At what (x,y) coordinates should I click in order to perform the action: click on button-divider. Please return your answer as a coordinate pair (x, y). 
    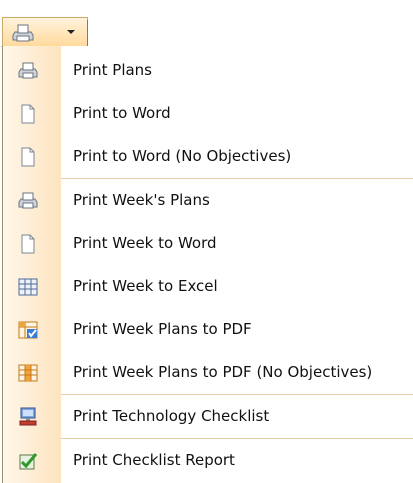
    Looking at the image, I should click on (87, 33).